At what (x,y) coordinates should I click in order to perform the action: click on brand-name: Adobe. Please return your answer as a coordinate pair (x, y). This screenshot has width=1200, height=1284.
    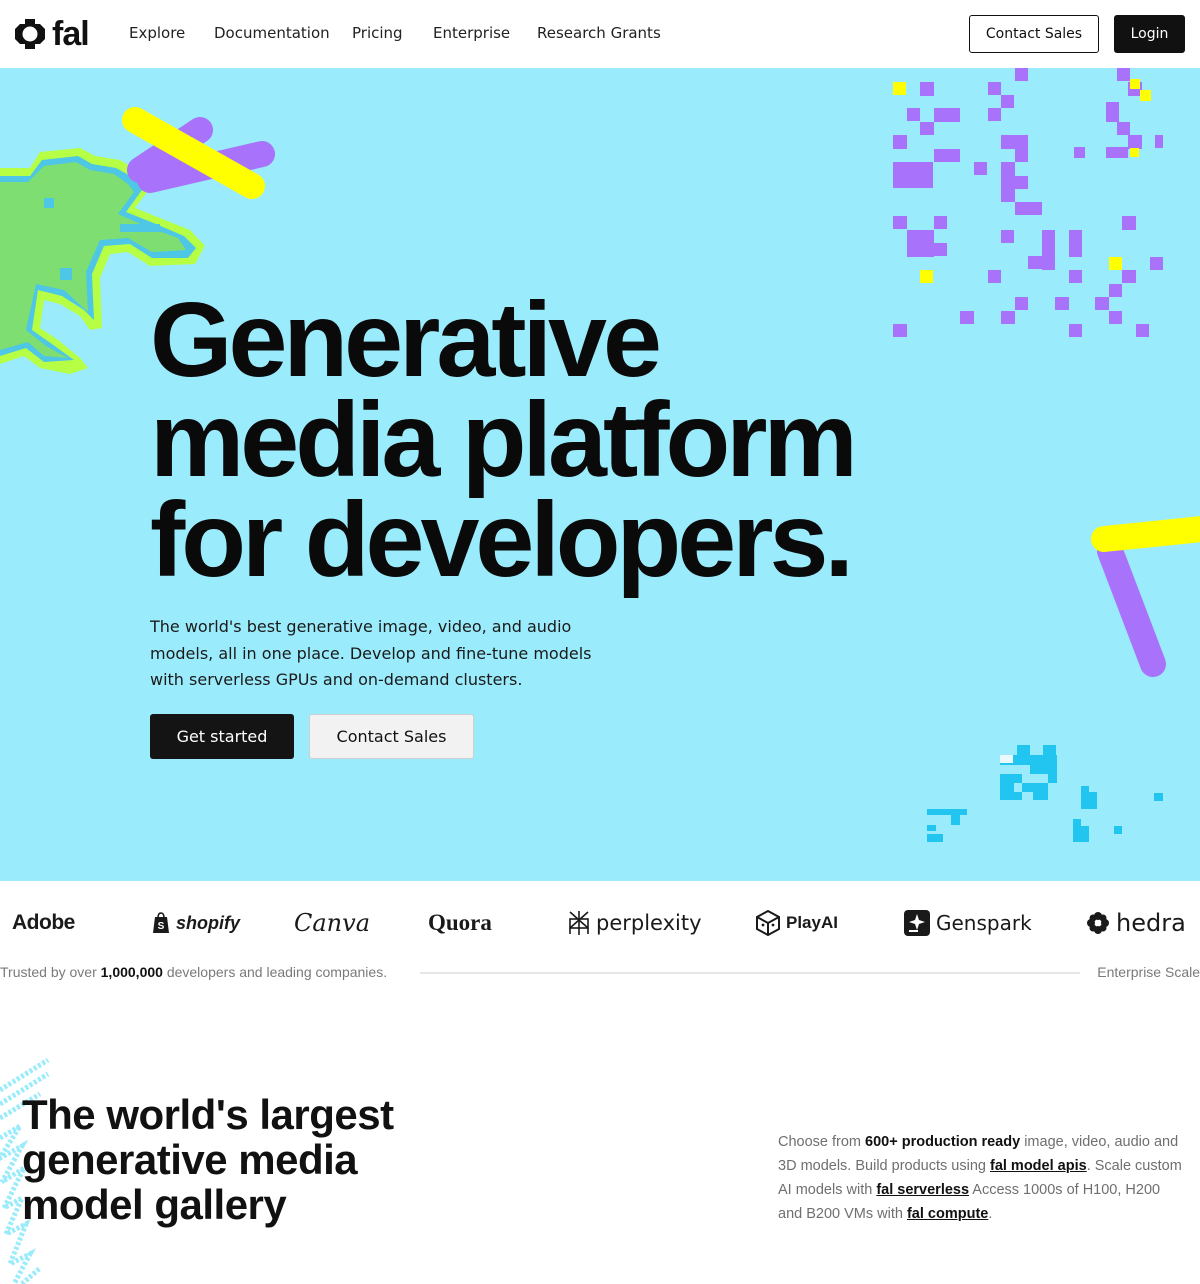
    Looking at the image, I should click on (43, 922).